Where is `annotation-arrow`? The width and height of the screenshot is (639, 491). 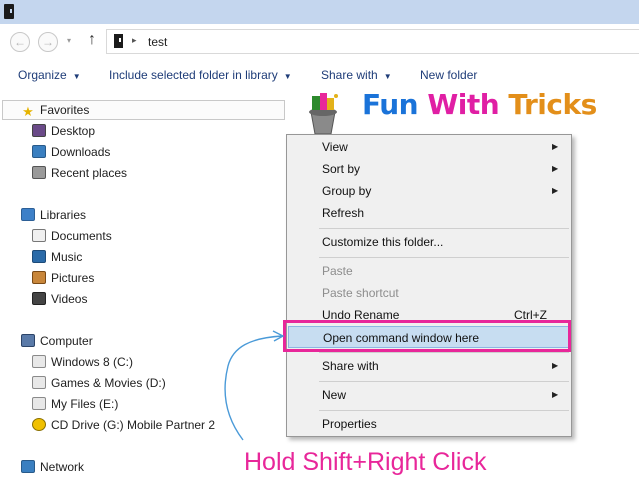 annotation-arrow is located at coordinates (254, 385).